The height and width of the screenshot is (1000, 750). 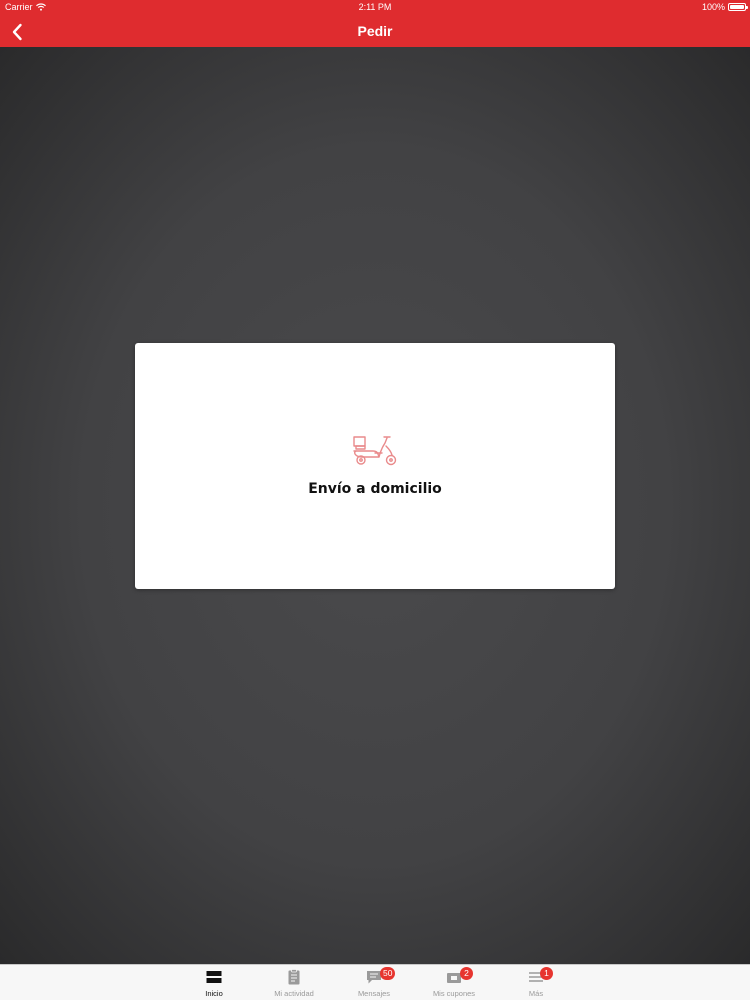 What do you see at coordinates (214, 977) in the screenshot?
I see `home-icon` at bounding box center [214, 977].